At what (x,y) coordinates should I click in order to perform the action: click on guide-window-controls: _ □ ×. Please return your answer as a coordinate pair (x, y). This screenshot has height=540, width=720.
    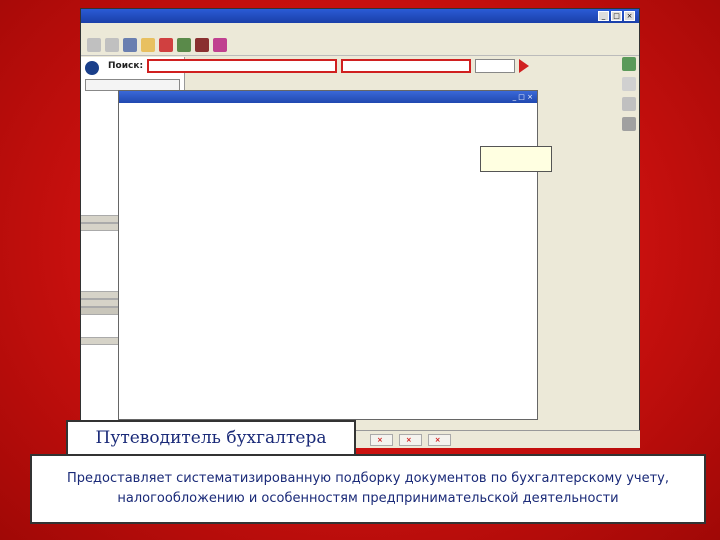
    Looking at the image, I should click on (523, 97).